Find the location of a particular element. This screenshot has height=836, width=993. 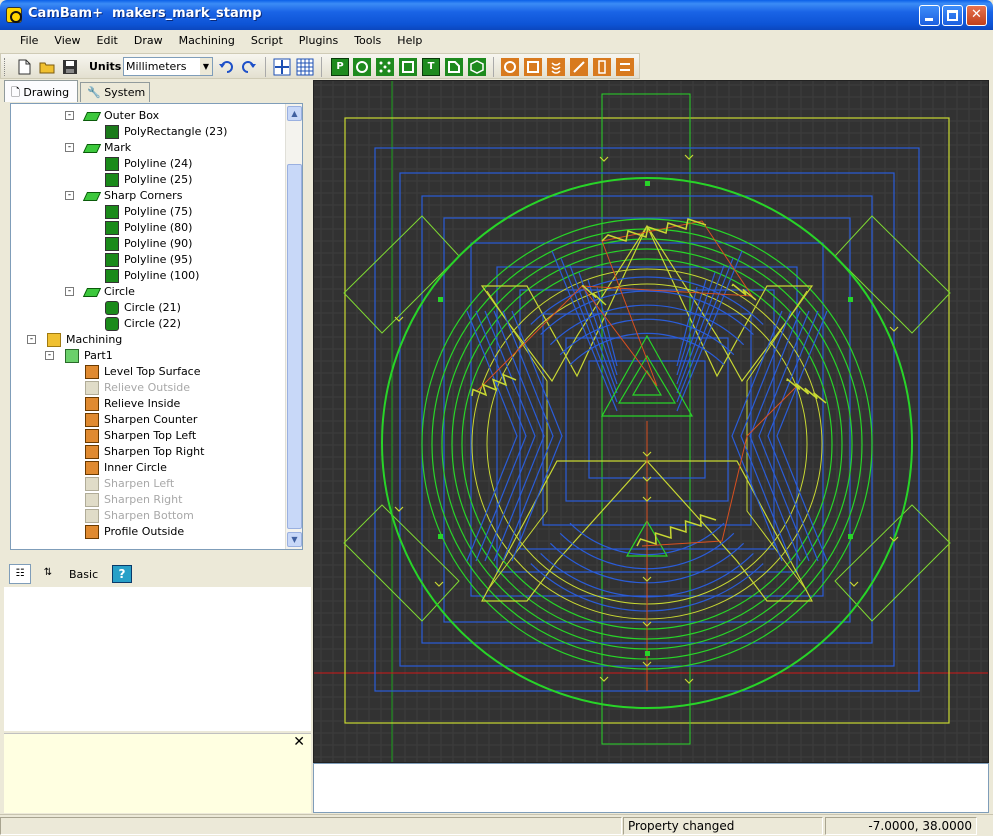

engrave-mop-icon is located at coordinates (579, 67).